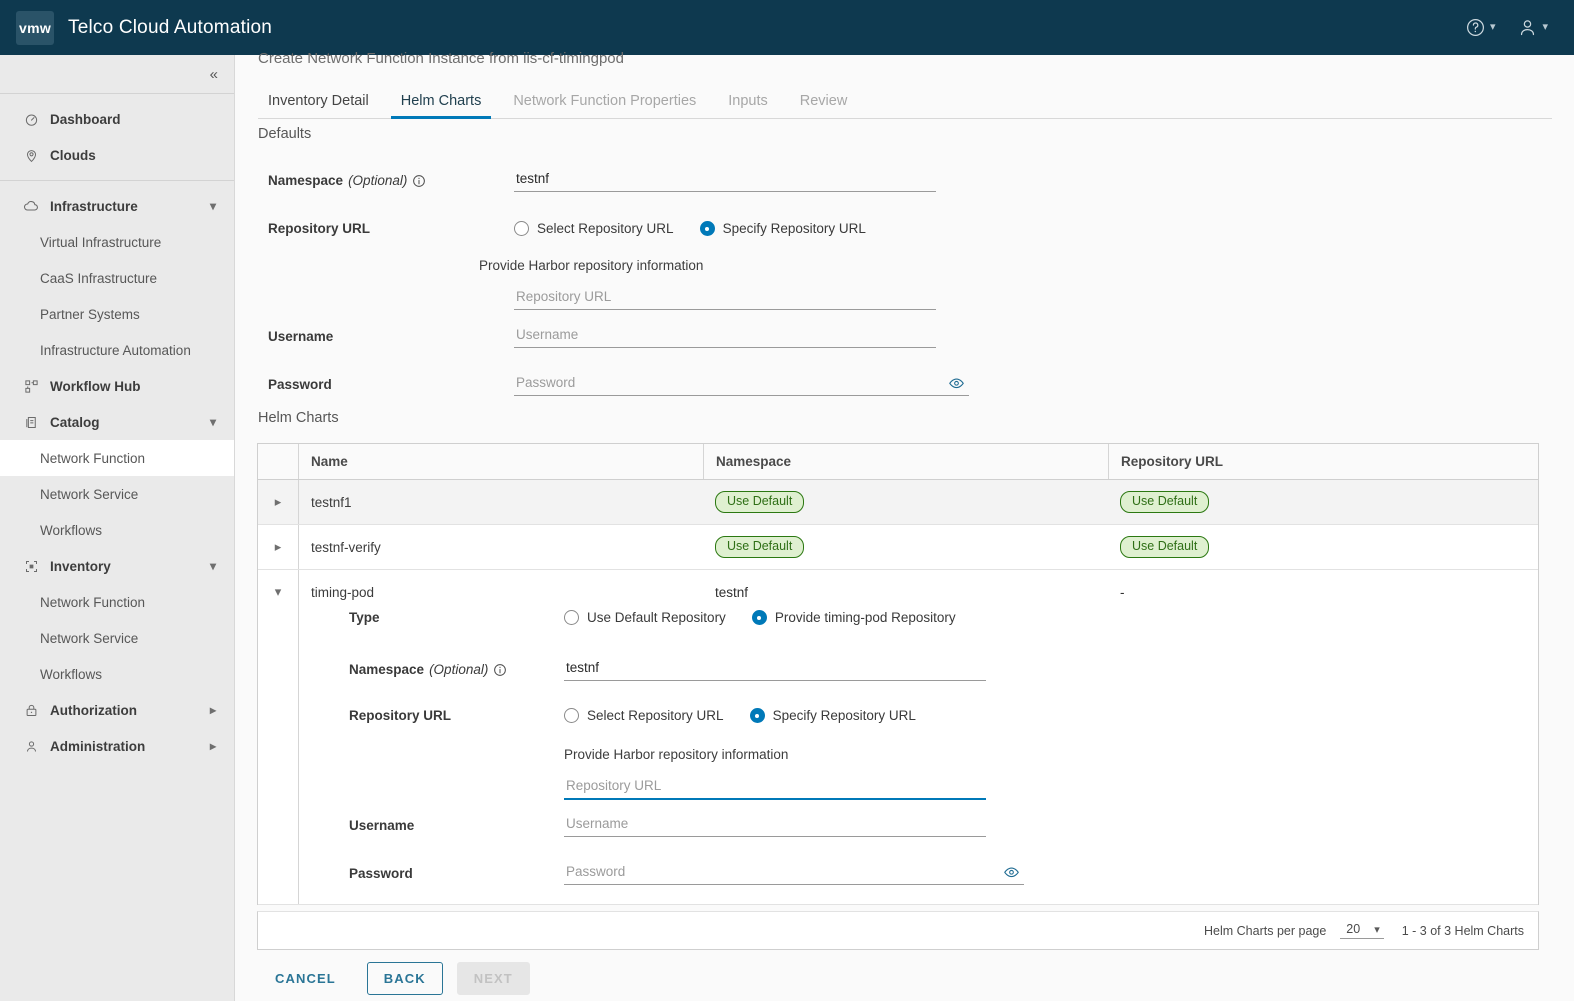  What do you see at coordinates (1323, 461) in the screenshot?
I see `column-header-repository-url: Repository URL` at bounding box center [1323, 461].